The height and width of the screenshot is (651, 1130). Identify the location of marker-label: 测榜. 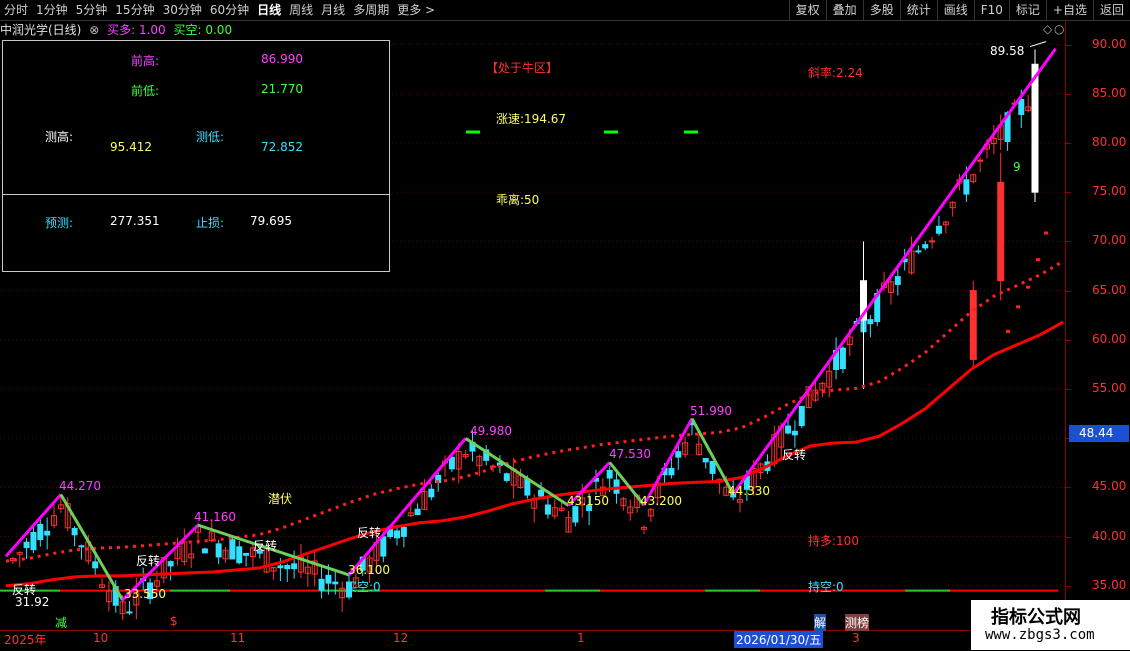
(857, 622).